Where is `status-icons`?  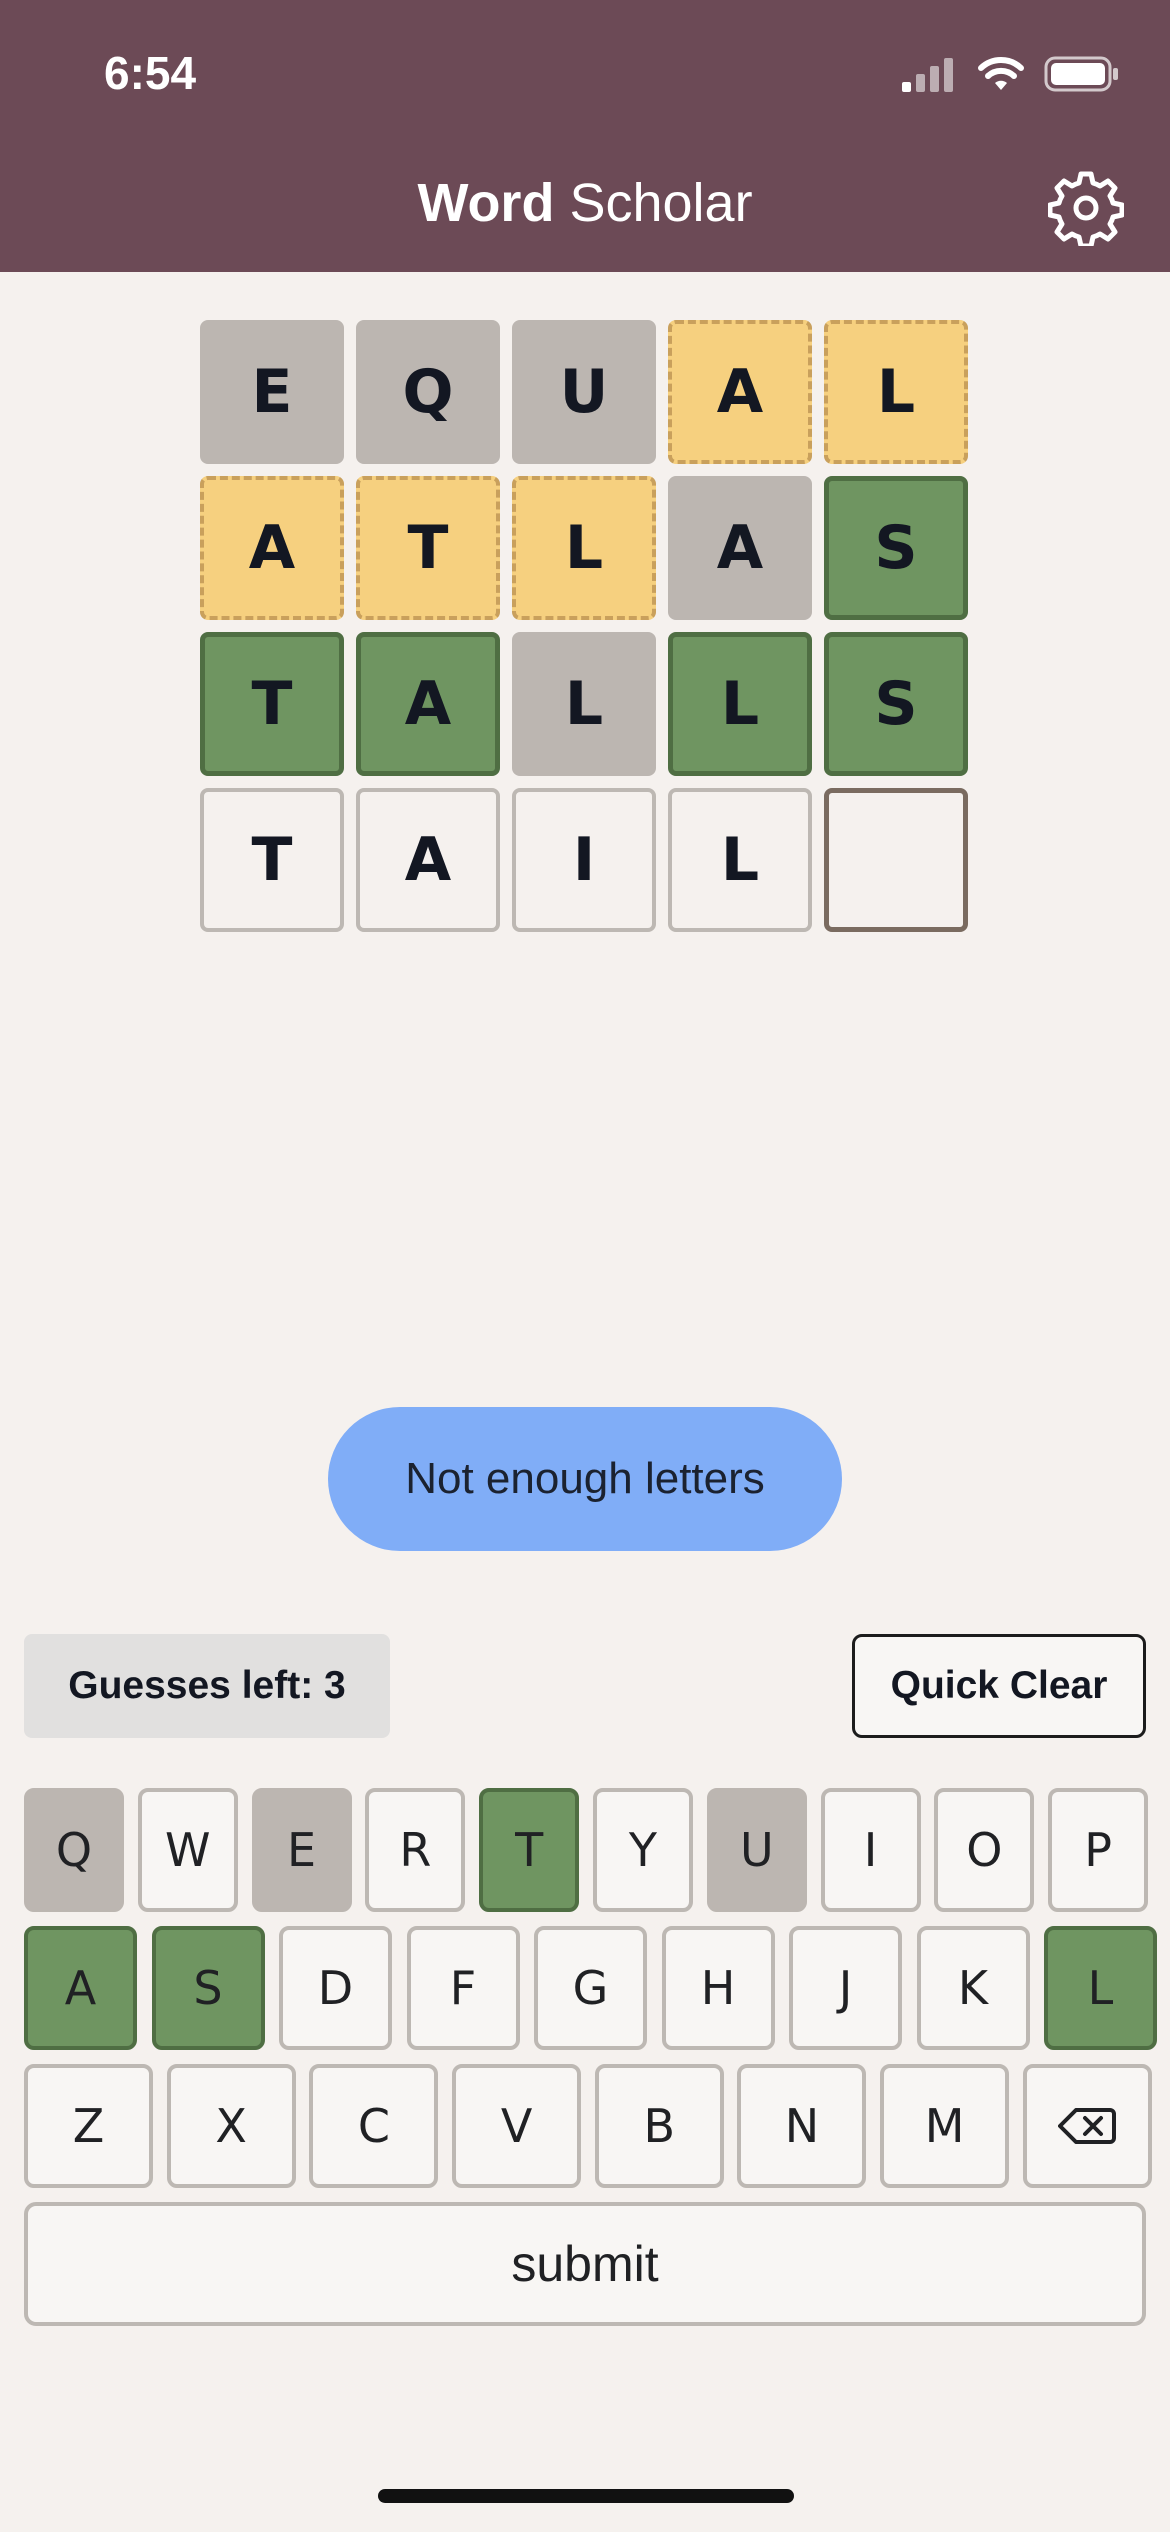
status-icons is located at coordinates (1010, 74).